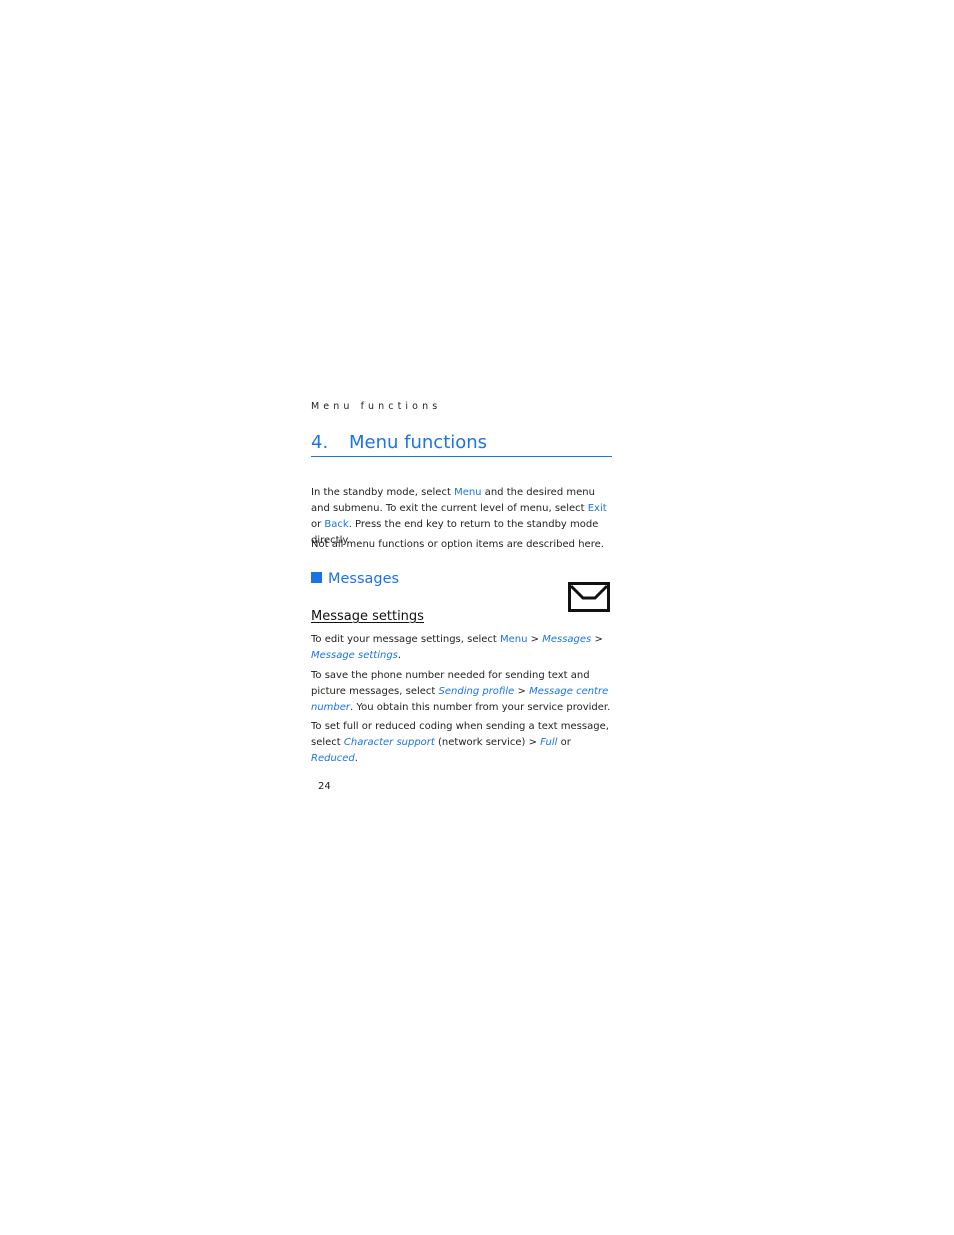  What do you see at coordinates (418, 442) in the screenshot?
I see `chapter-title-text: Menu functions` at bounding box center [418, 442].